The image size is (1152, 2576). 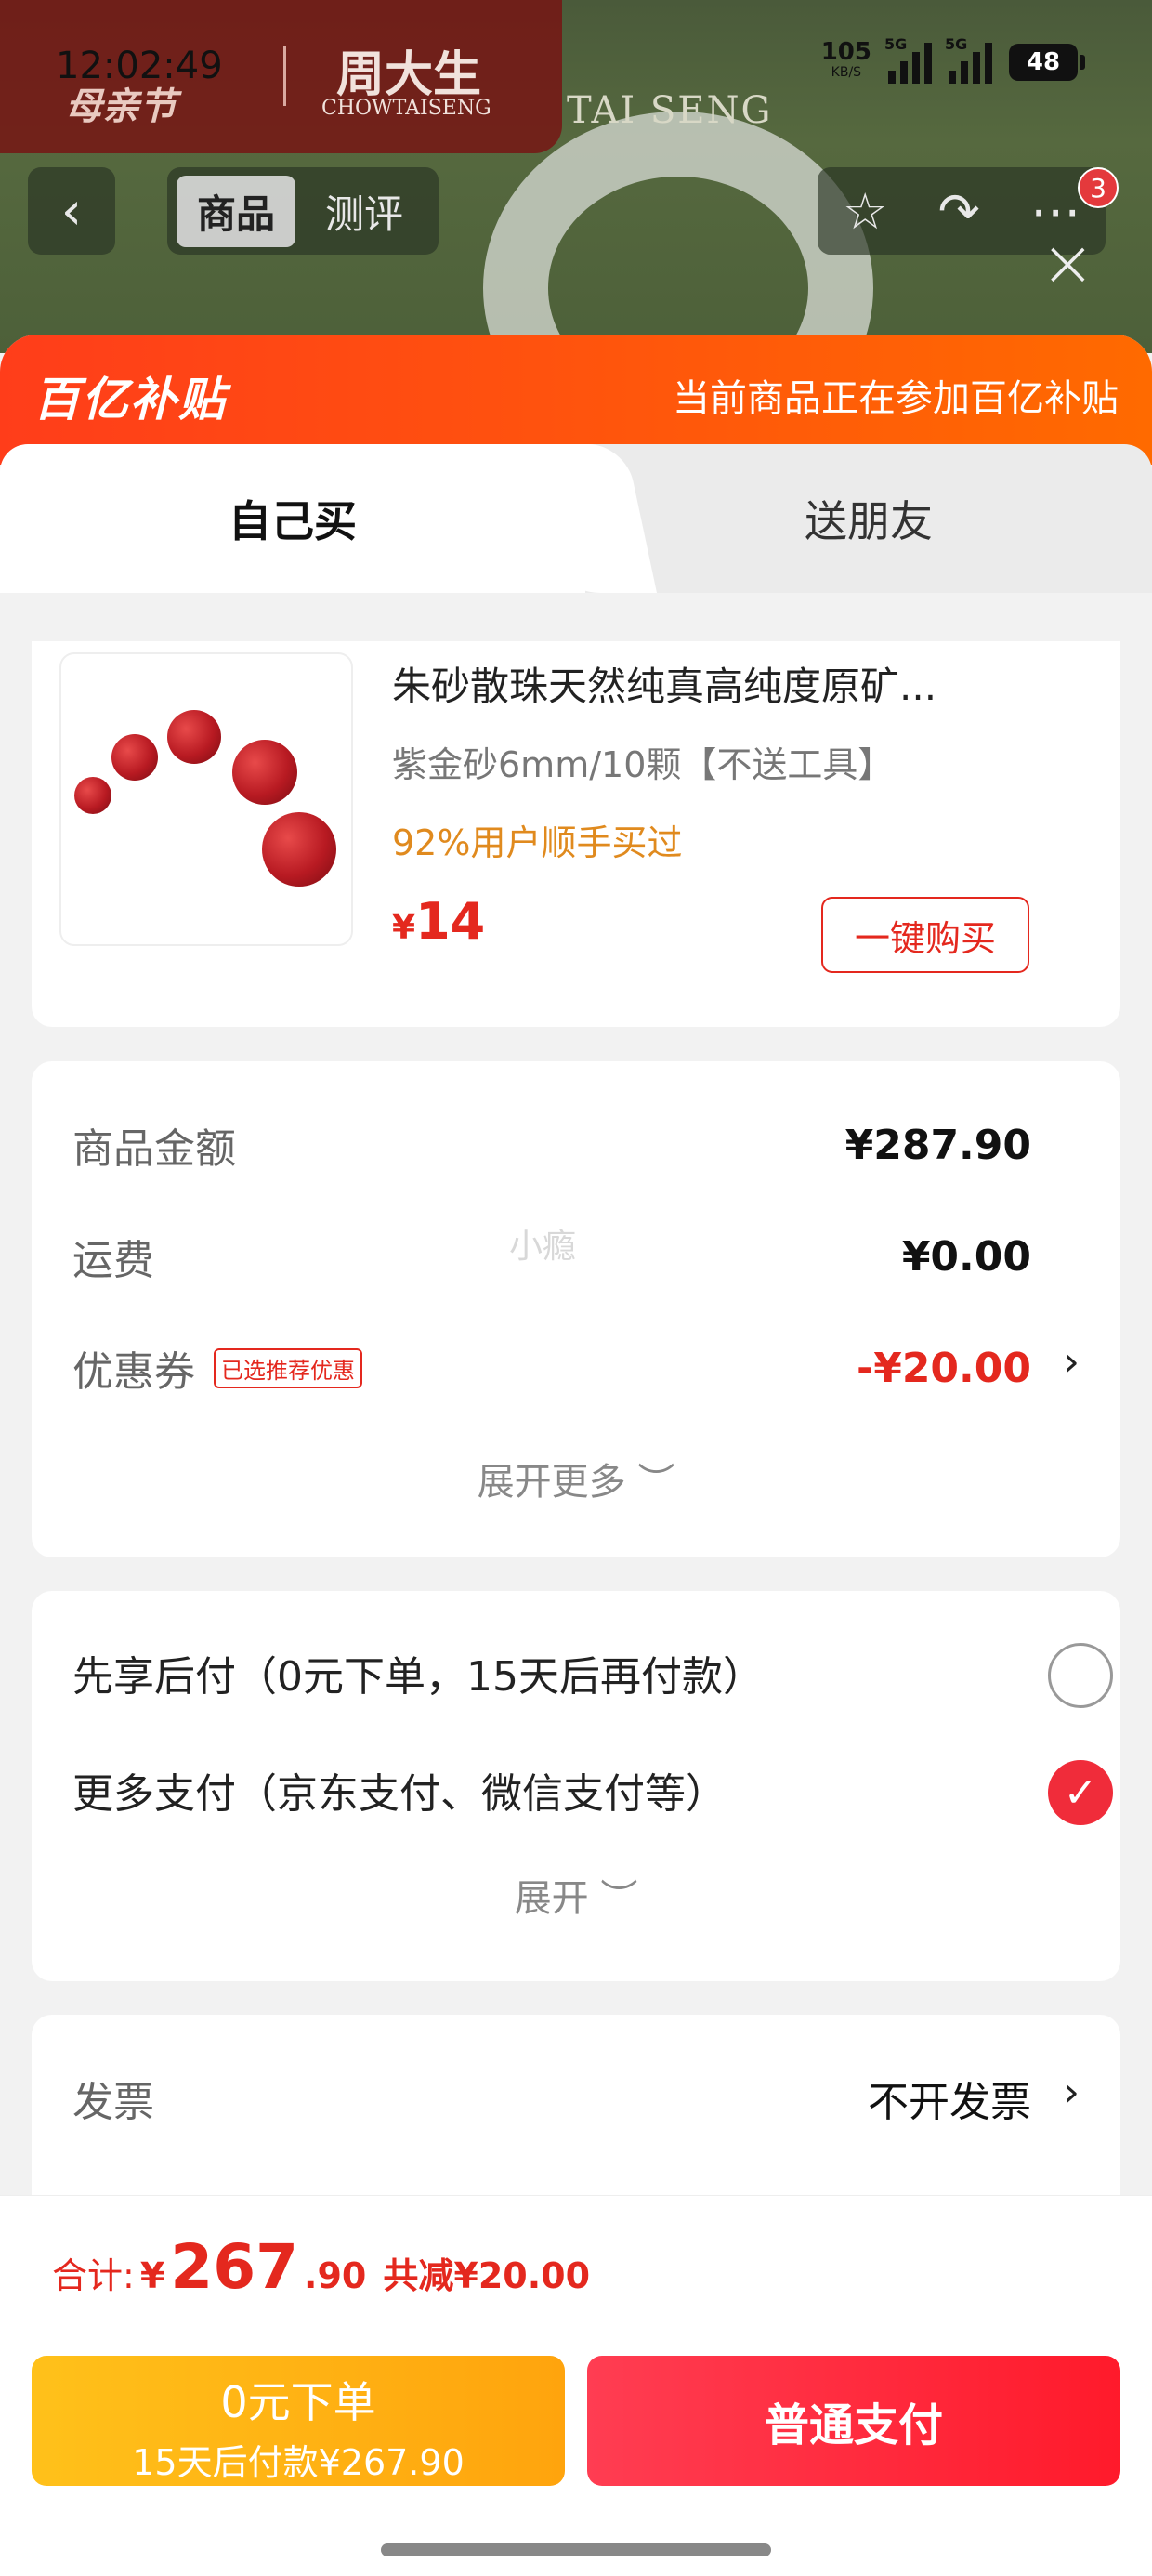 I want to click on product-spec: 紫金砂6mm/10颗【不送工具】, so click(x=642, y=761).